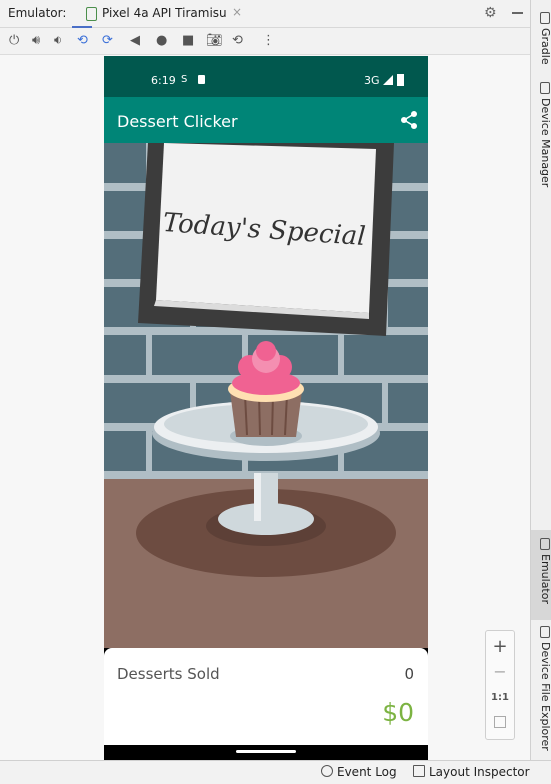  I want to click on device-manager-icon, so click(545, 88).